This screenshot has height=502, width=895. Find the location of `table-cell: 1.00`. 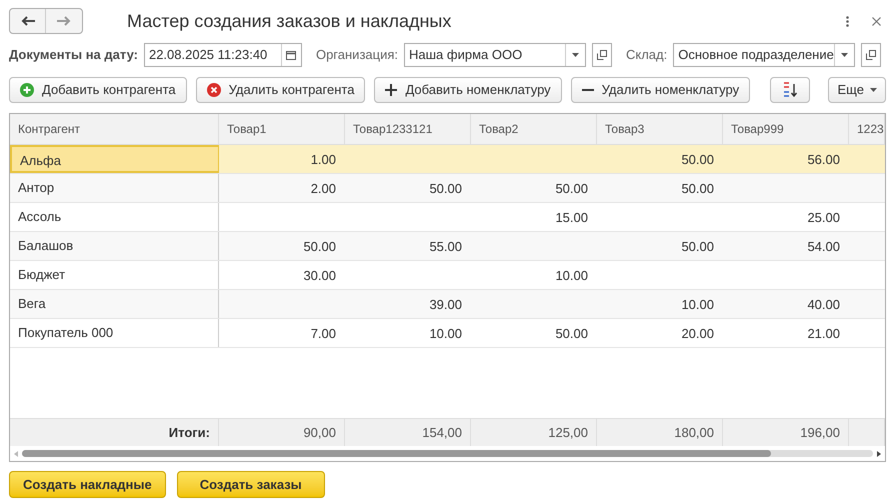

table-cell: 1.00 is located at coordinates (323, 159).